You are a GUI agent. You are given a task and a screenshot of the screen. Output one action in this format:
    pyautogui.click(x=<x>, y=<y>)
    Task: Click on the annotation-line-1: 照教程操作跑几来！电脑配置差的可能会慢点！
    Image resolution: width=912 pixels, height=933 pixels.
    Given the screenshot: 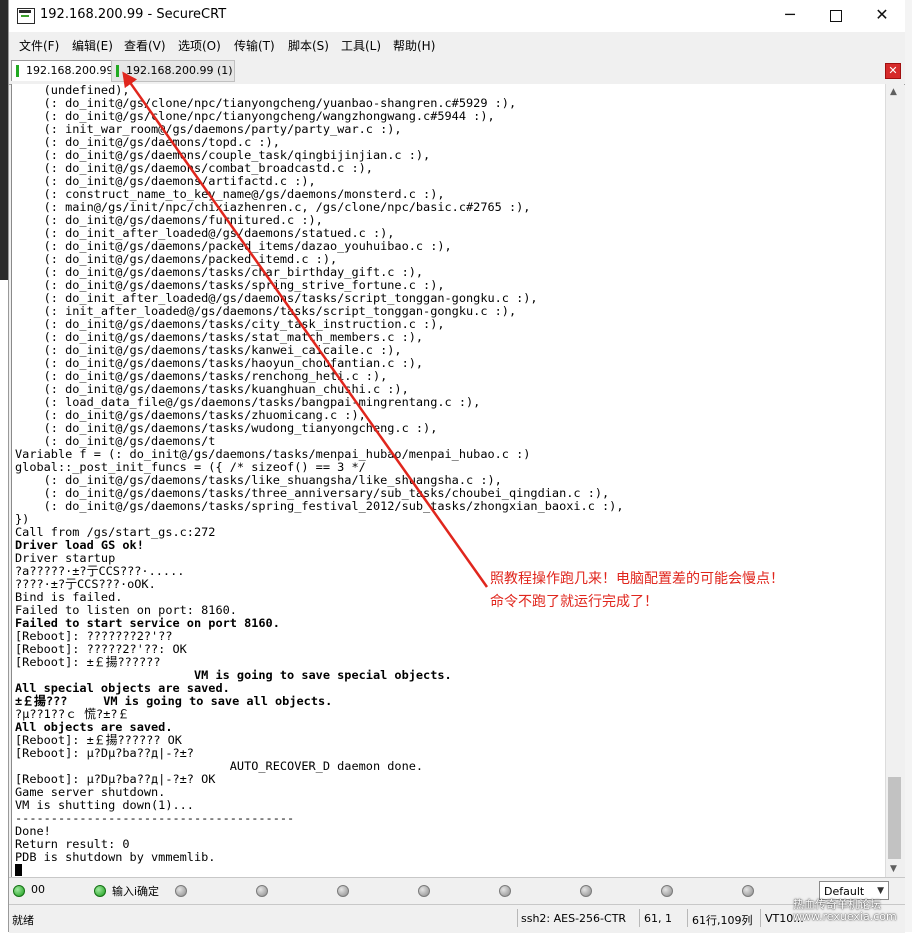 What is the action you would take?
    pyautogui.click(x=637, y=579)
    